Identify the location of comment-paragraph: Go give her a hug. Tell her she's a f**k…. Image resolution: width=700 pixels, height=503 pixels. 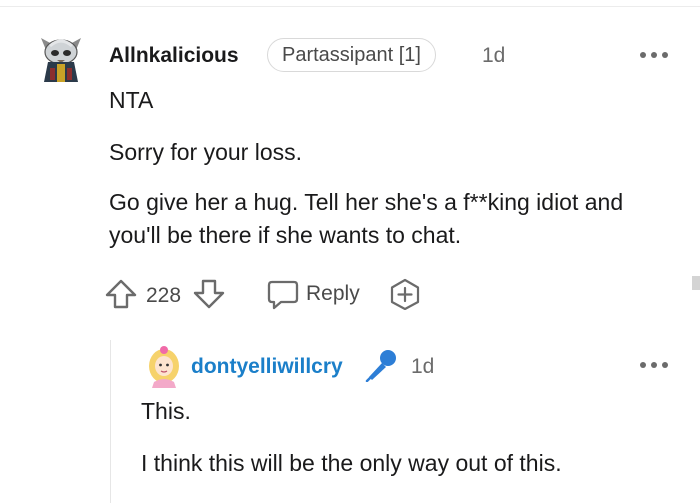
(366, 218).